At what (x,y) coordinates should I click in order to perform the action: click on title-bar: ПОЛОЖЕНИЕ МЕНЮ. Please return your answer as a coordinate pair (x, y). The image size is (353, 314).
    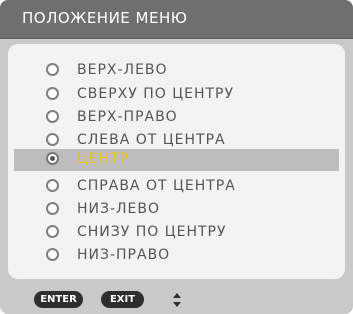
    Looking at the image, I should click on (176, 19).